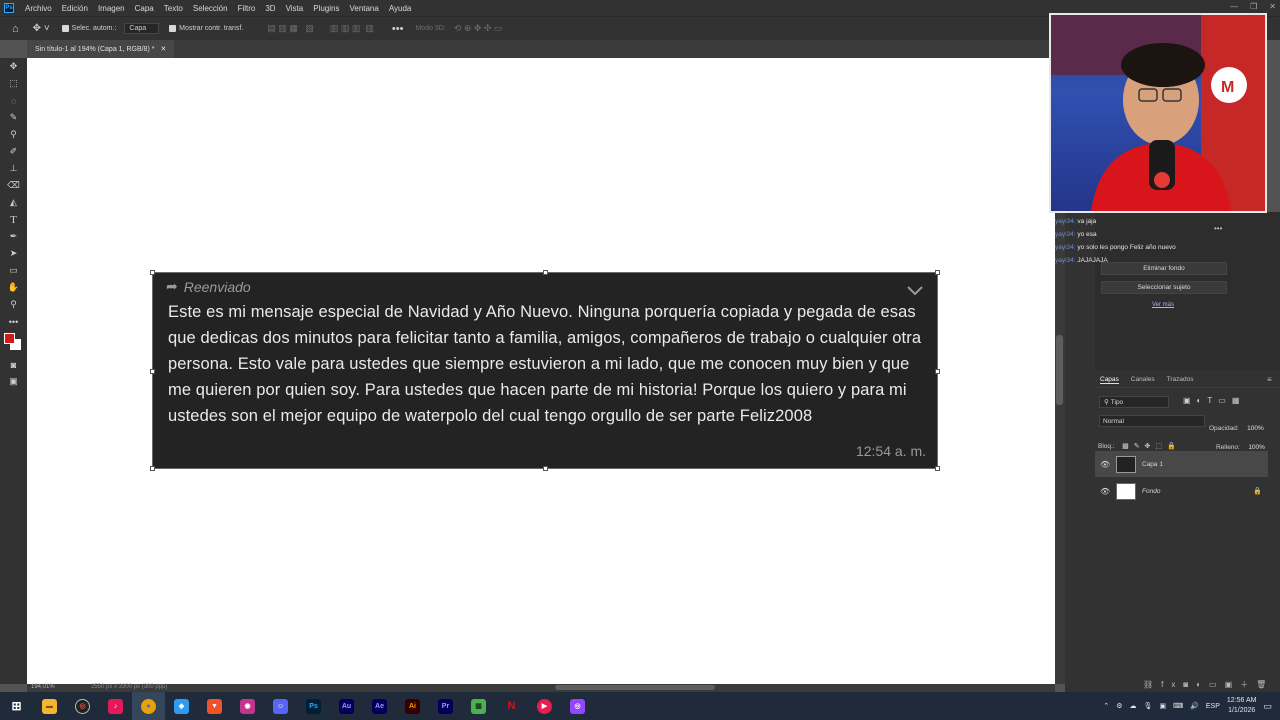 The width and height of the screenshot is (1280, 720). Describe the element at coordinates (9, 338) in the screenshot. I see `foreground-color` at that location.